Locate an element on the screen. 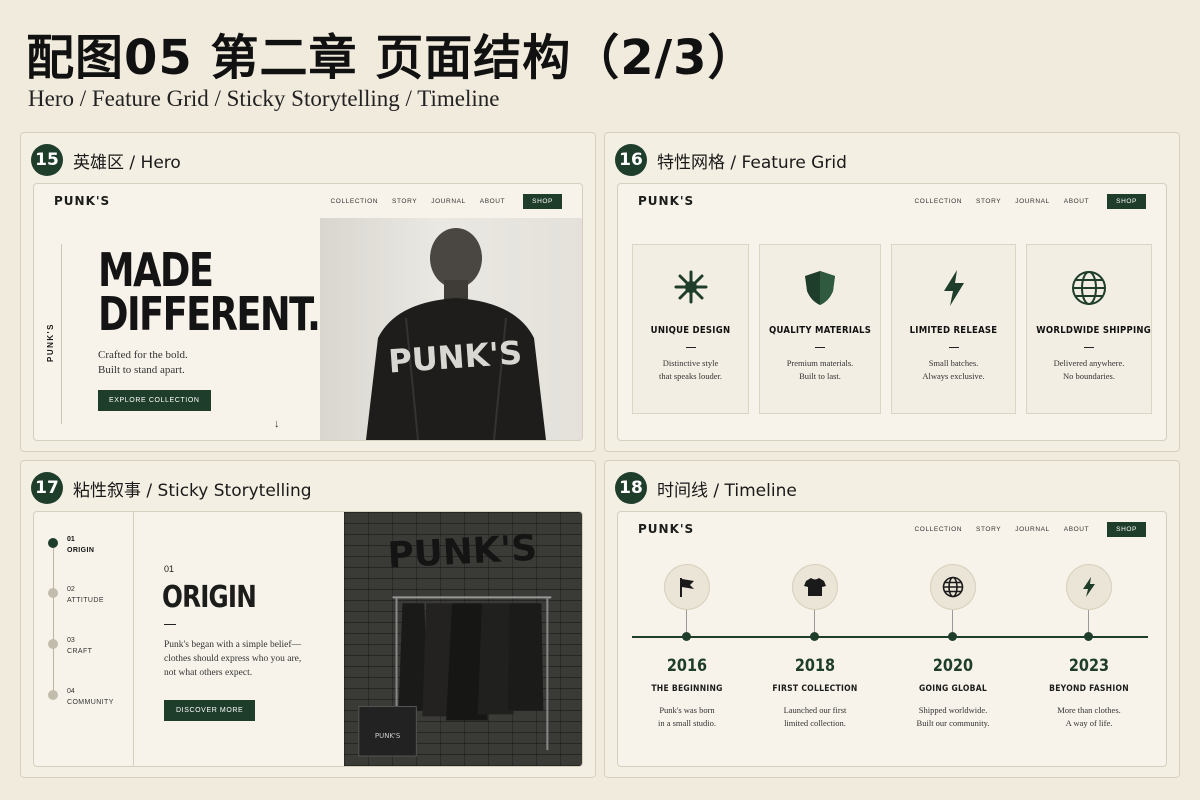 The height and width of the screenshot is (800, 1200). panel-header: 18 时间线 / Timeline is located at coordinates (706, 488).